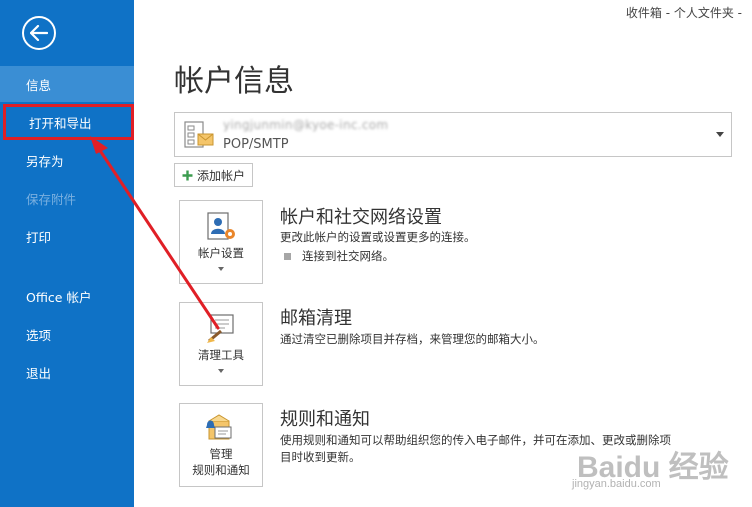 This screenshot has height=507, width=752. I want to click on nav-print: 打印, so click(67, 236).